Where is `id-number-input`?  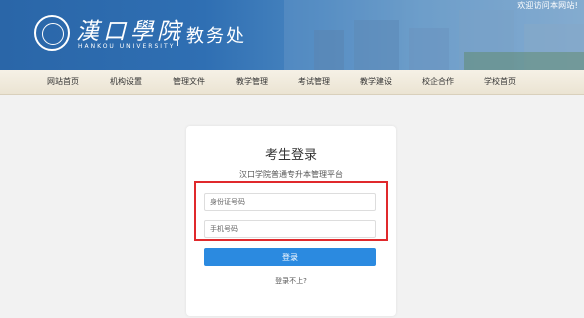 id-number-input is located at coordinates (290, 202).